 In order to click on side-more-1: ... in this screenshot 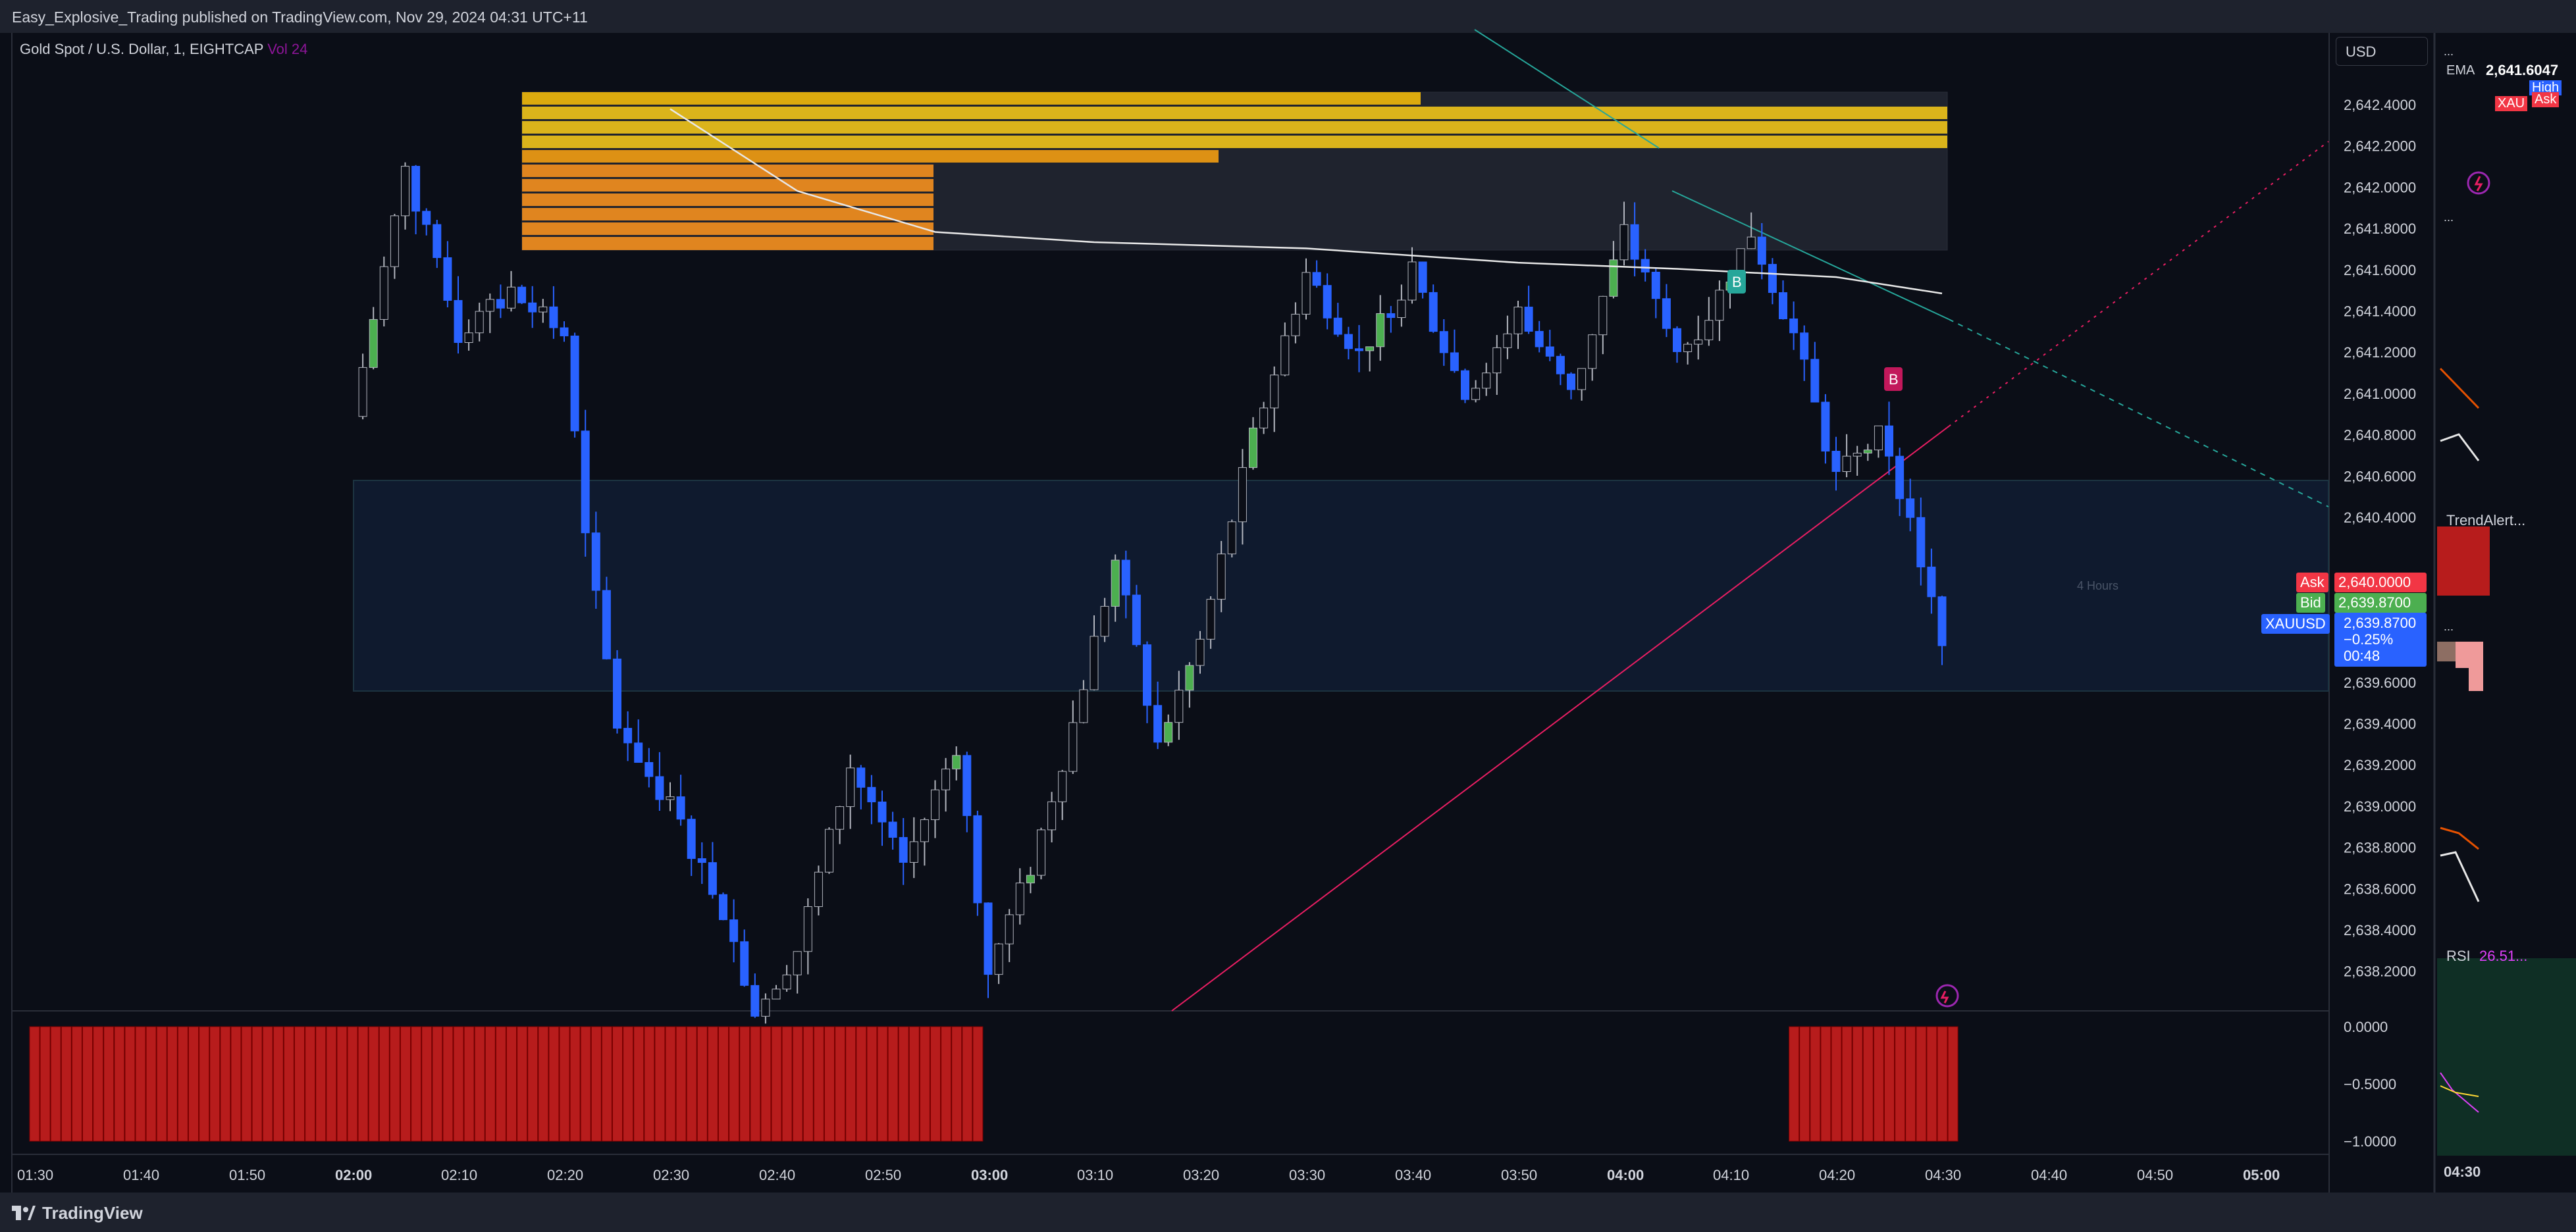, I will do `click(2449, 52)`.